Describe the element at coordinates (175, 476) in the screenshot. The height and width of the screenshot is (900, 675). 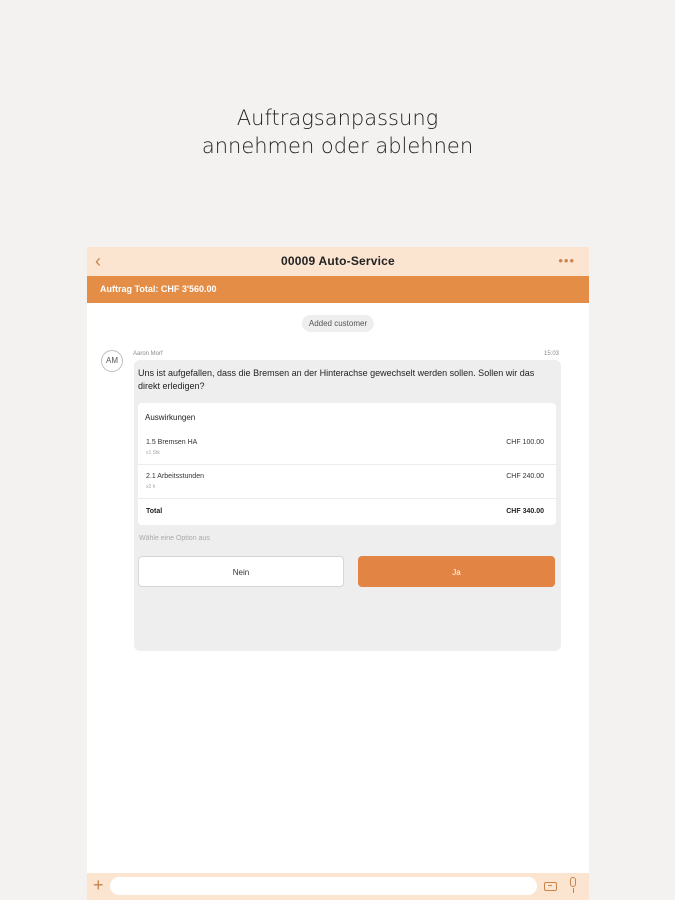
I see `item-label: 2.1 Arbeitsstunden` at that location.